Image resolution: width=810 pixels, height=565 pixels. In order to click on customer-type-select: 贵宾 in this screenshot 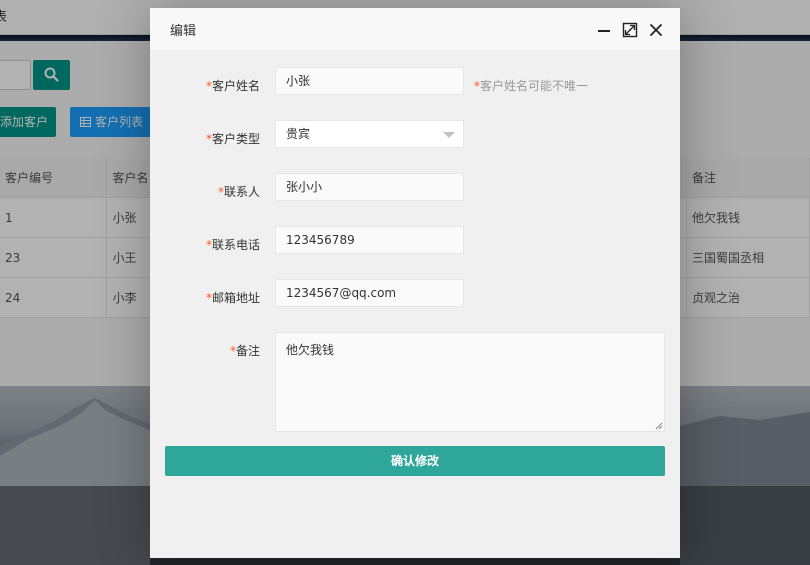, I will do `click(369, 134)`.